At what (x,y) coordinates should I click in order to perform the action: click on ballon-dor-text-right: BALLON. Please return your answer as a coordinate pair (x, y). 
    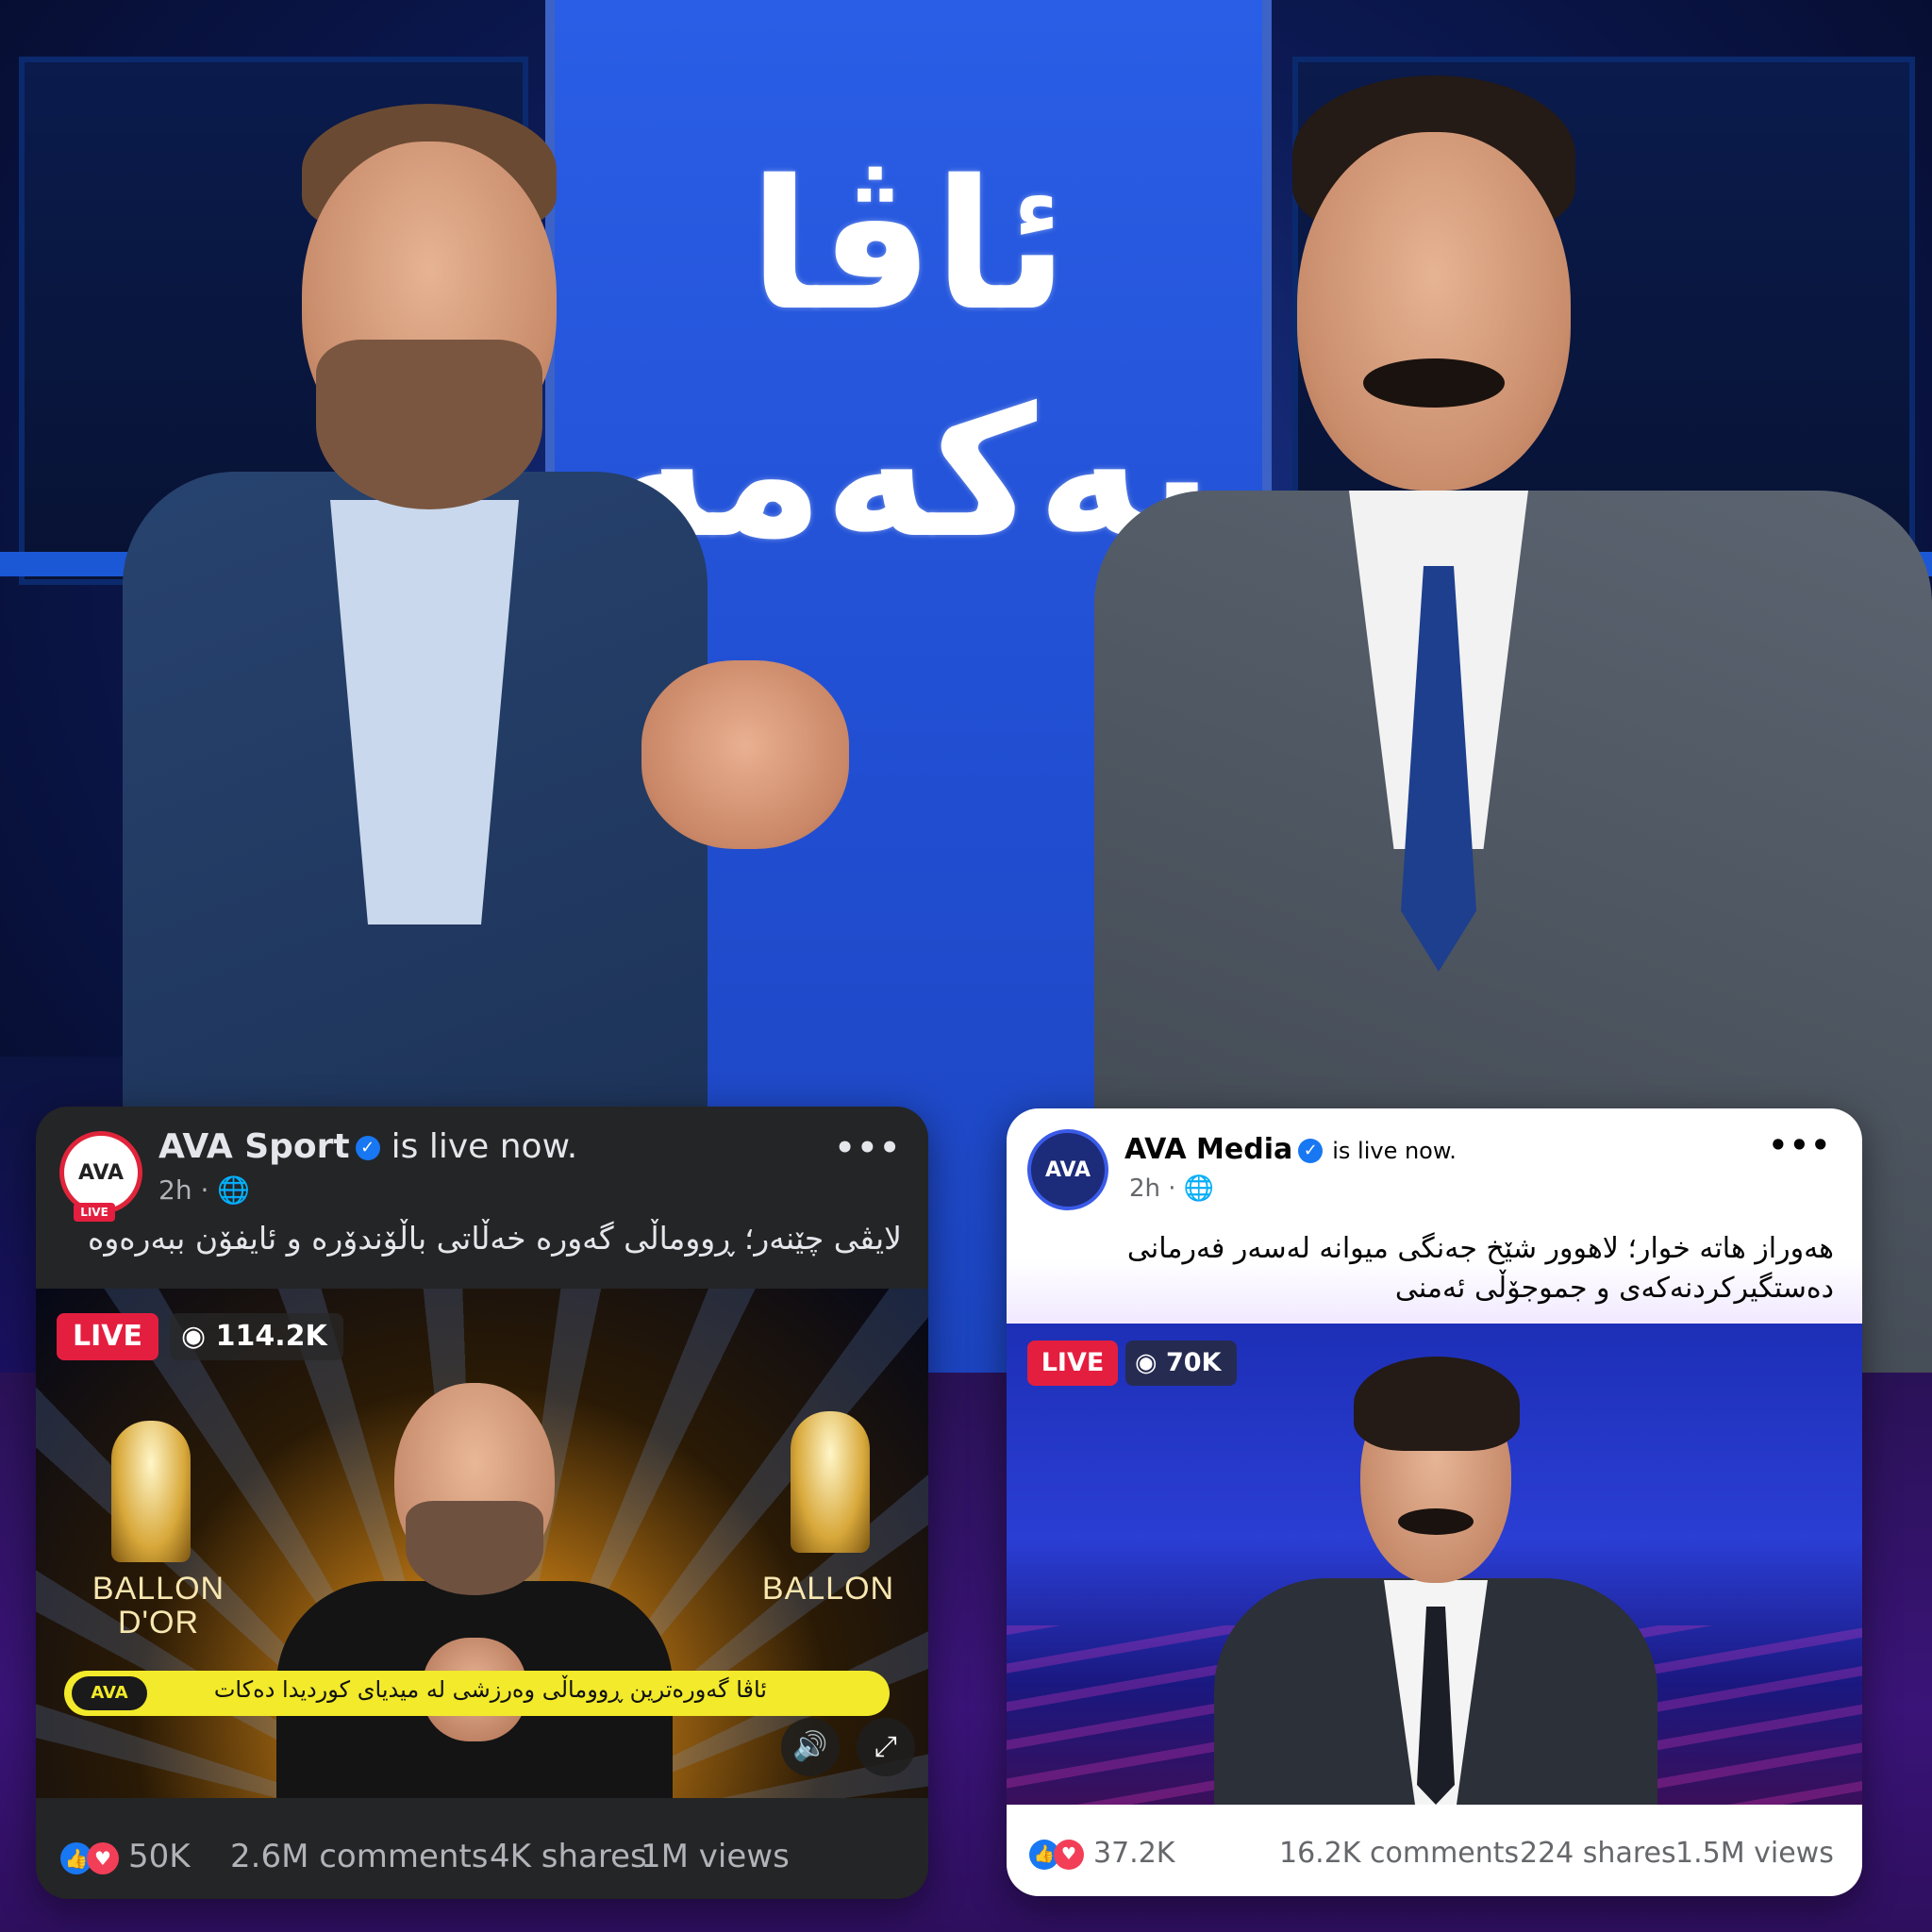
    Looking at the image, I should click on (828, 1589).